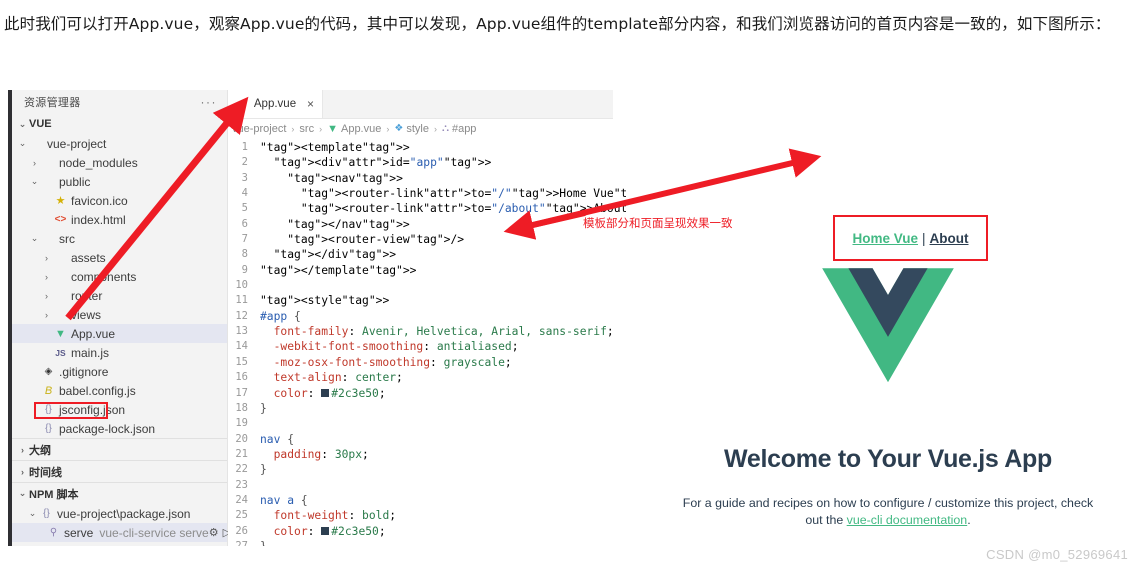  I want to click on explorer-item-index-html: <> index.html, so click(119, 219).